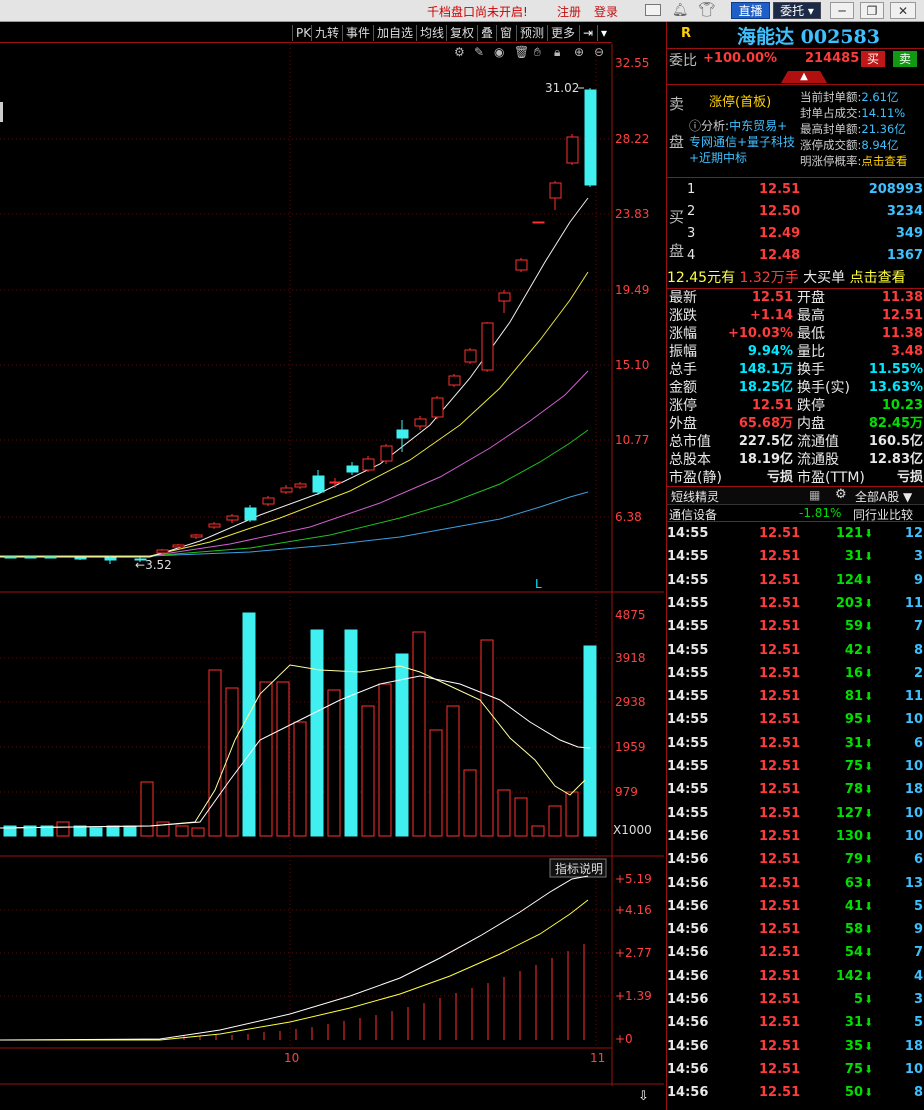 The image size is (924, 1110). I want to click on tick-volume: 59, so click(853, 627).